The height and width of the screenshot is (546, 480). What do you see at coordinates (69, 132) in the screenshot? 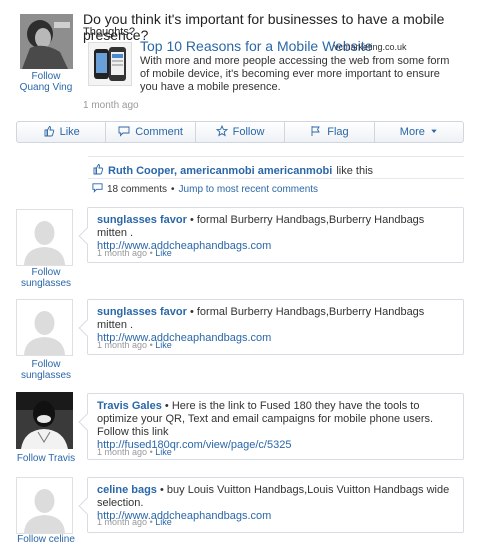
I see `like-button-label: Like` at bounding box center [69, 132].